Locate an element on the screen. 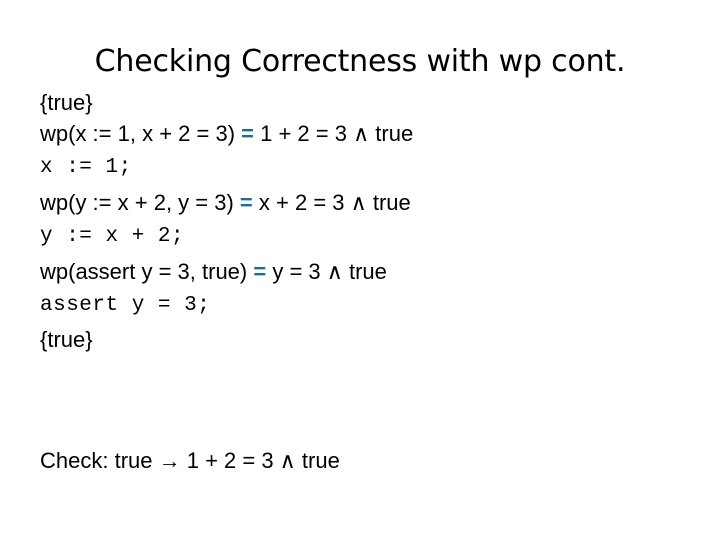  wp-assert-equals-sign: = is located at coordinates (260, 271).